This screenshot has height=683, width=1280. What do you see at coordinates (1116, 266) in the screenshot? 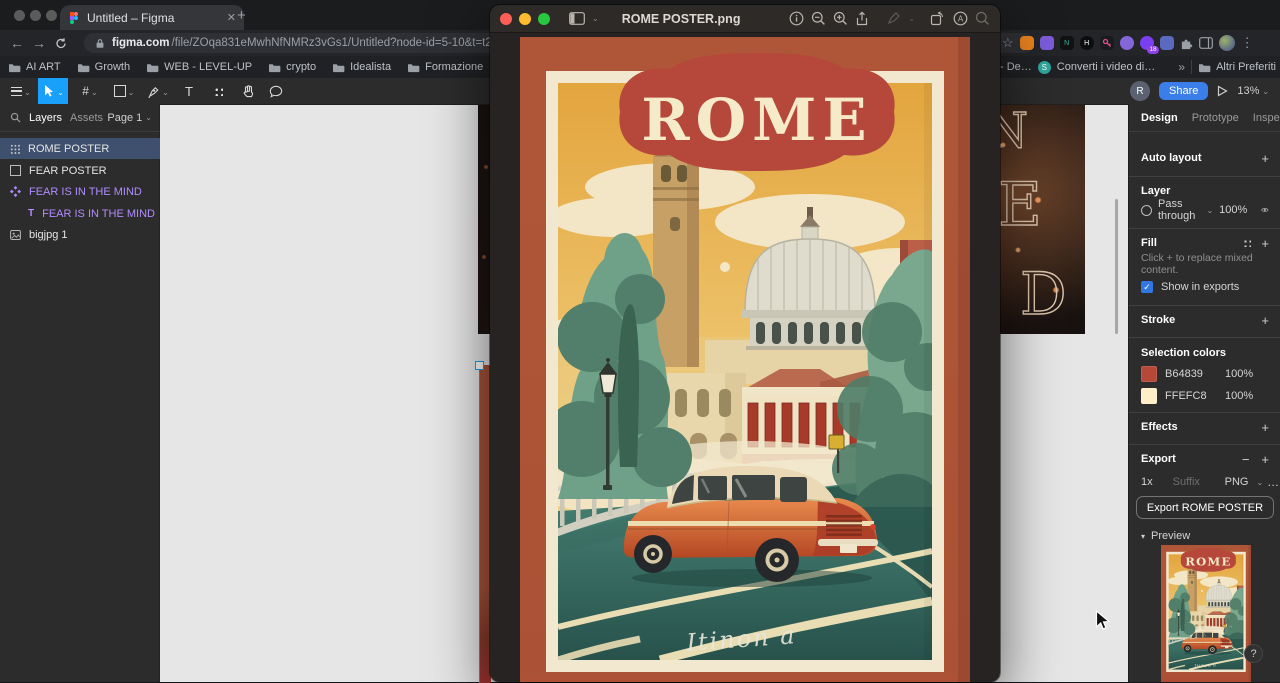
I see `canvas-scrollbar` at bounding box center [1116, 266].